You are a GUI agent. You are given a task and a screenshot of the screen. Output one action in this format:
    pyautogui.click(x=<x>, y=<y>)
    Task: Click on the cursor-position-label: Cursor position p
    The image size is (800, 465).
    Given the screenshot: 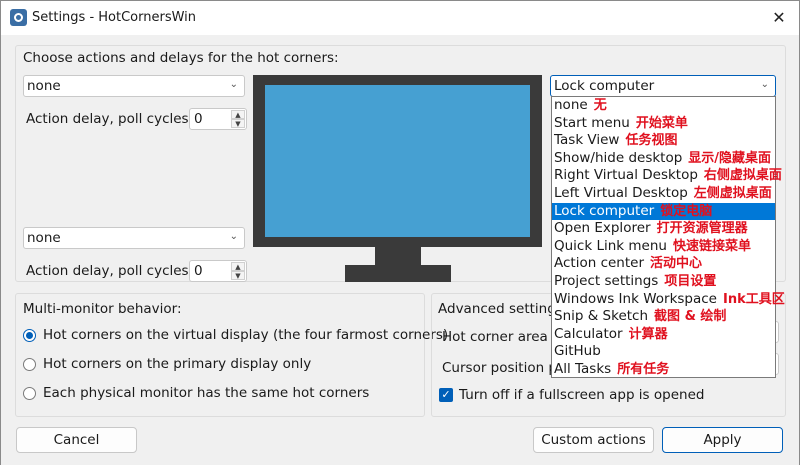 What is the action you would take?
    pyautogui.click(x=500, y=368)
    